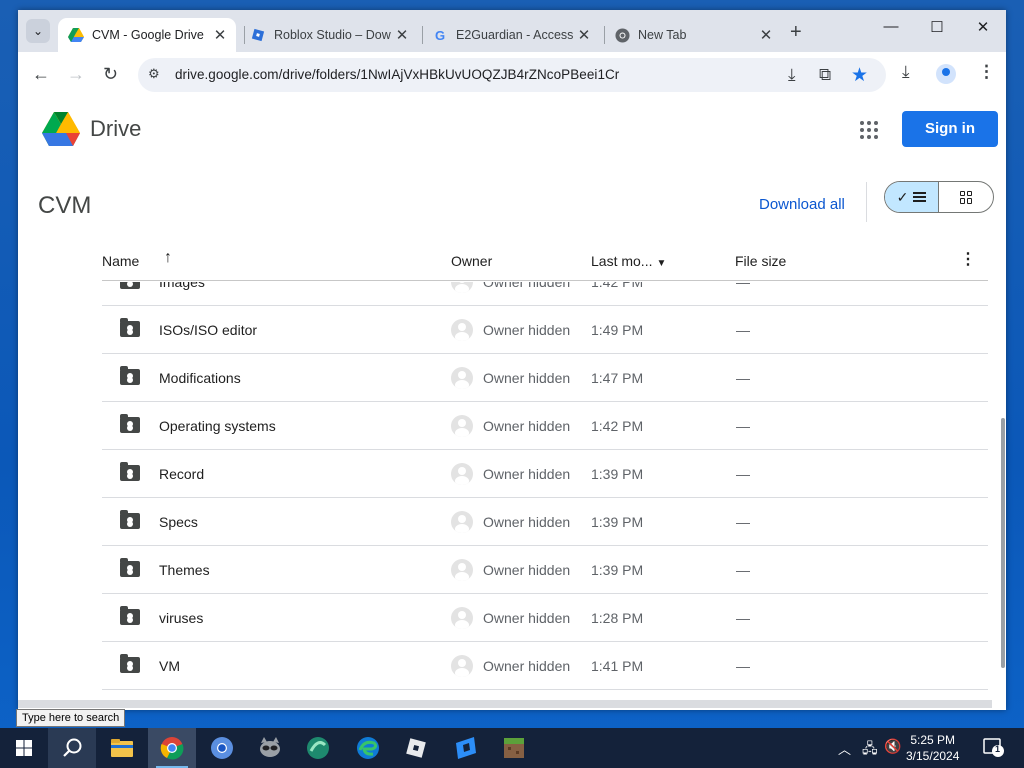 This screenshot has width=1024, height=768. What do you see at coordinates (792, 75) in the screenshot?
I see `download-icon: ⤓` at bounding box center [792, 75].